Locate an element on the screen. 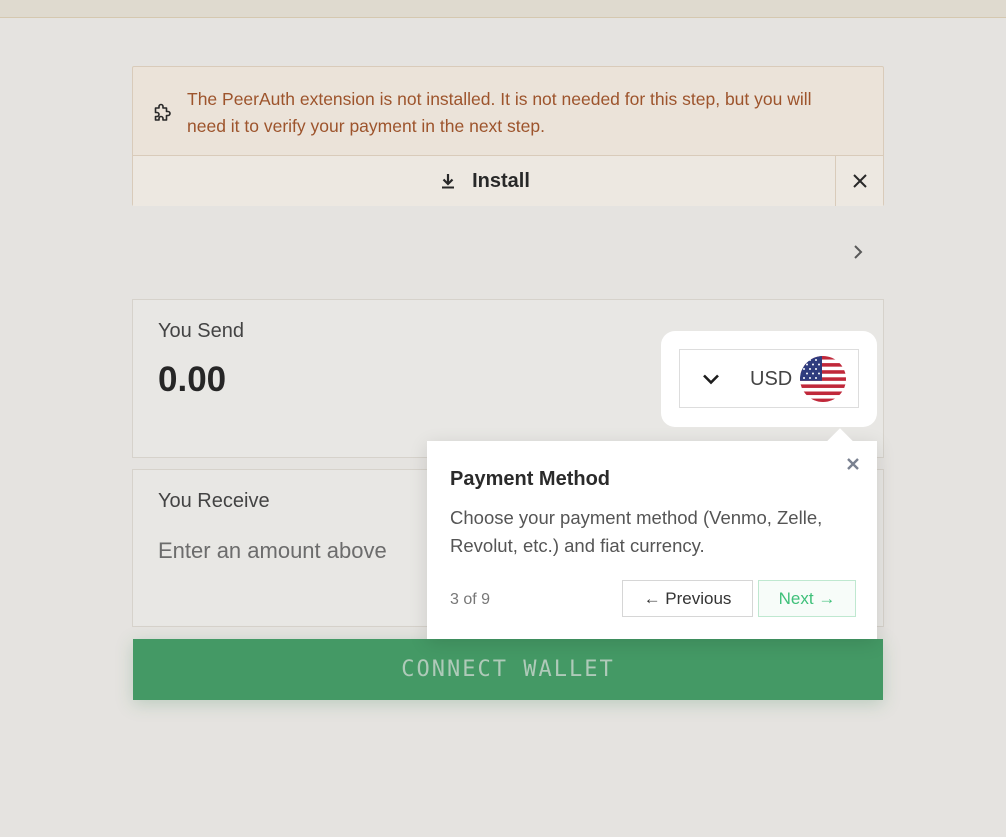 Image resolution: width=1006 pixels, height=837 pixels. chevron-right-icon is located at coordinates (858, 252).